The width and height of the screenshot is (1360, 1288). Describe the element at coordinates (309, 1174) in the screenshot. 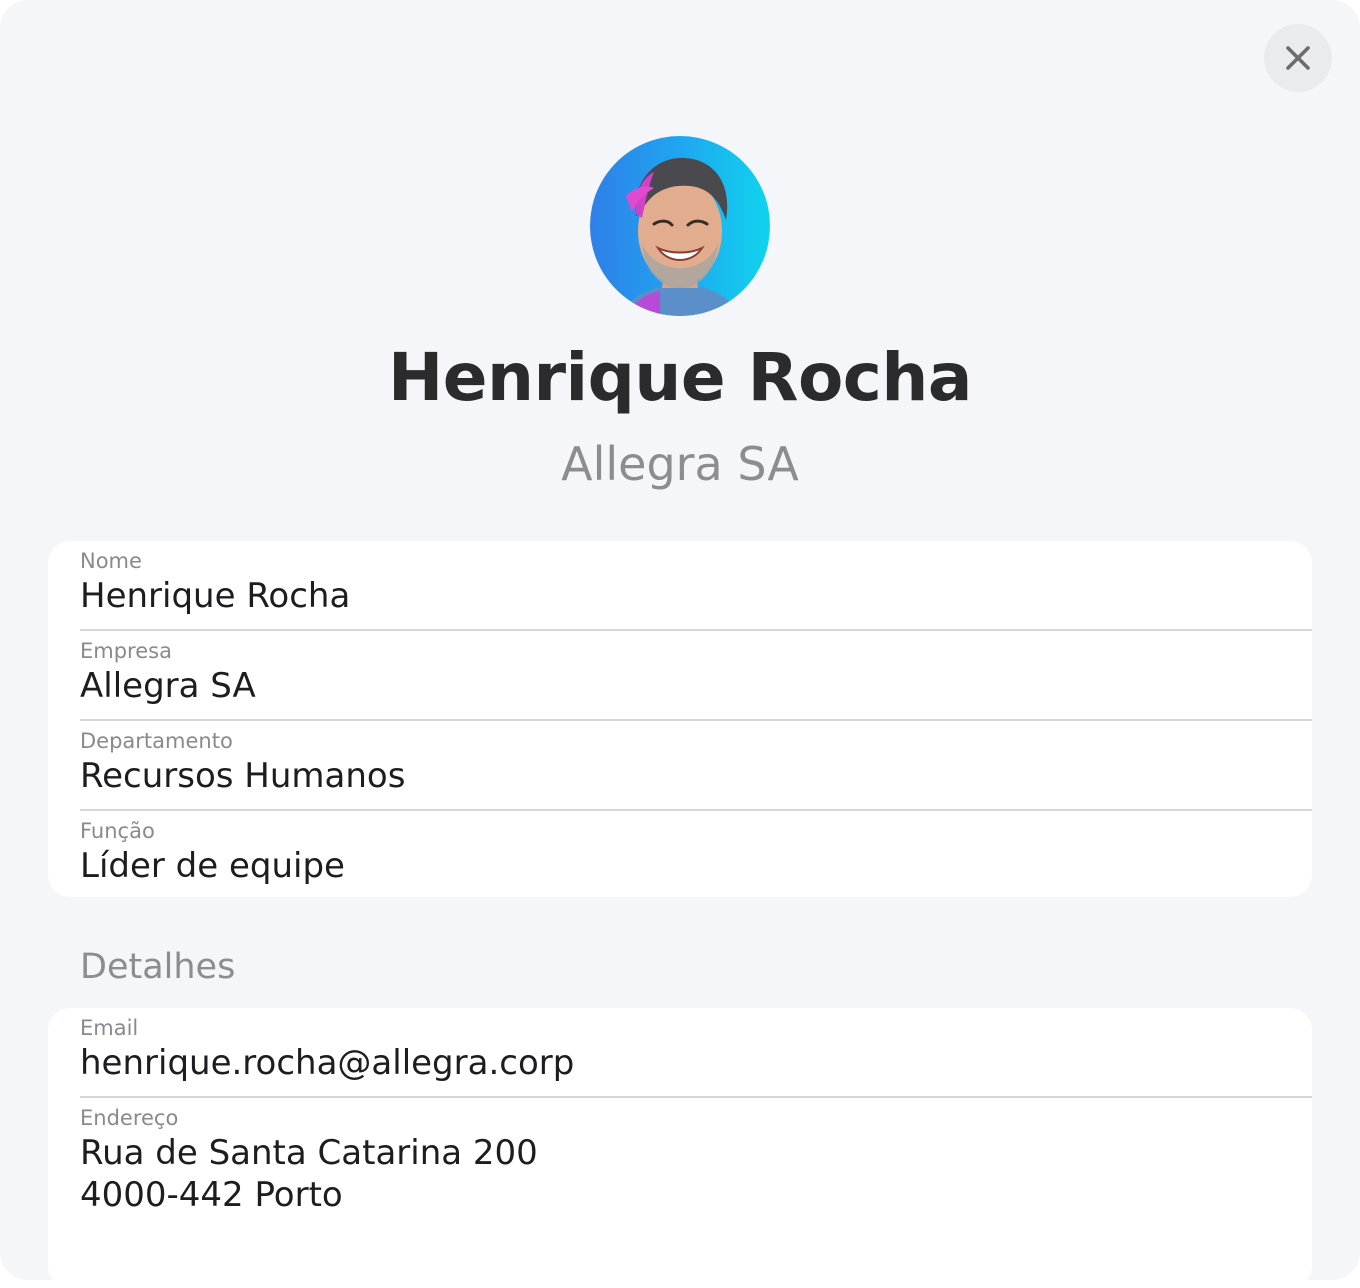

I see `address-value: Rua de Santa Catarina 200 4000-442 Porto` at that location.